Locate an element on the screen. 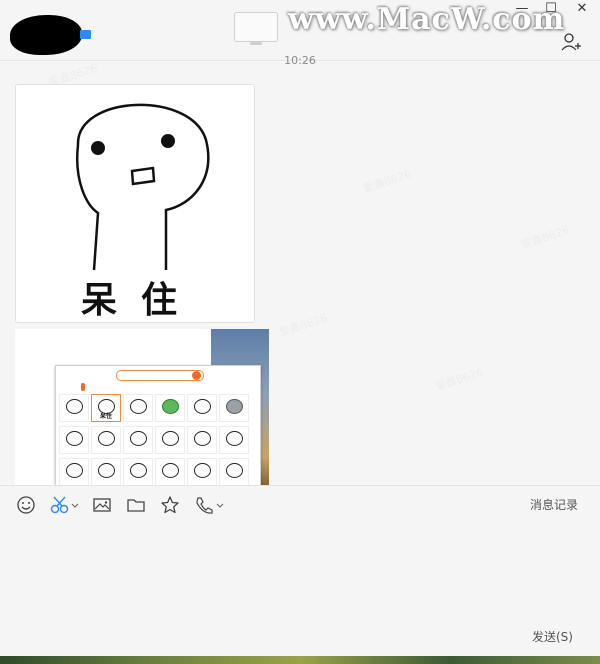 The image size is (600, 664). phone-icon is located at coordinates (211, 506).